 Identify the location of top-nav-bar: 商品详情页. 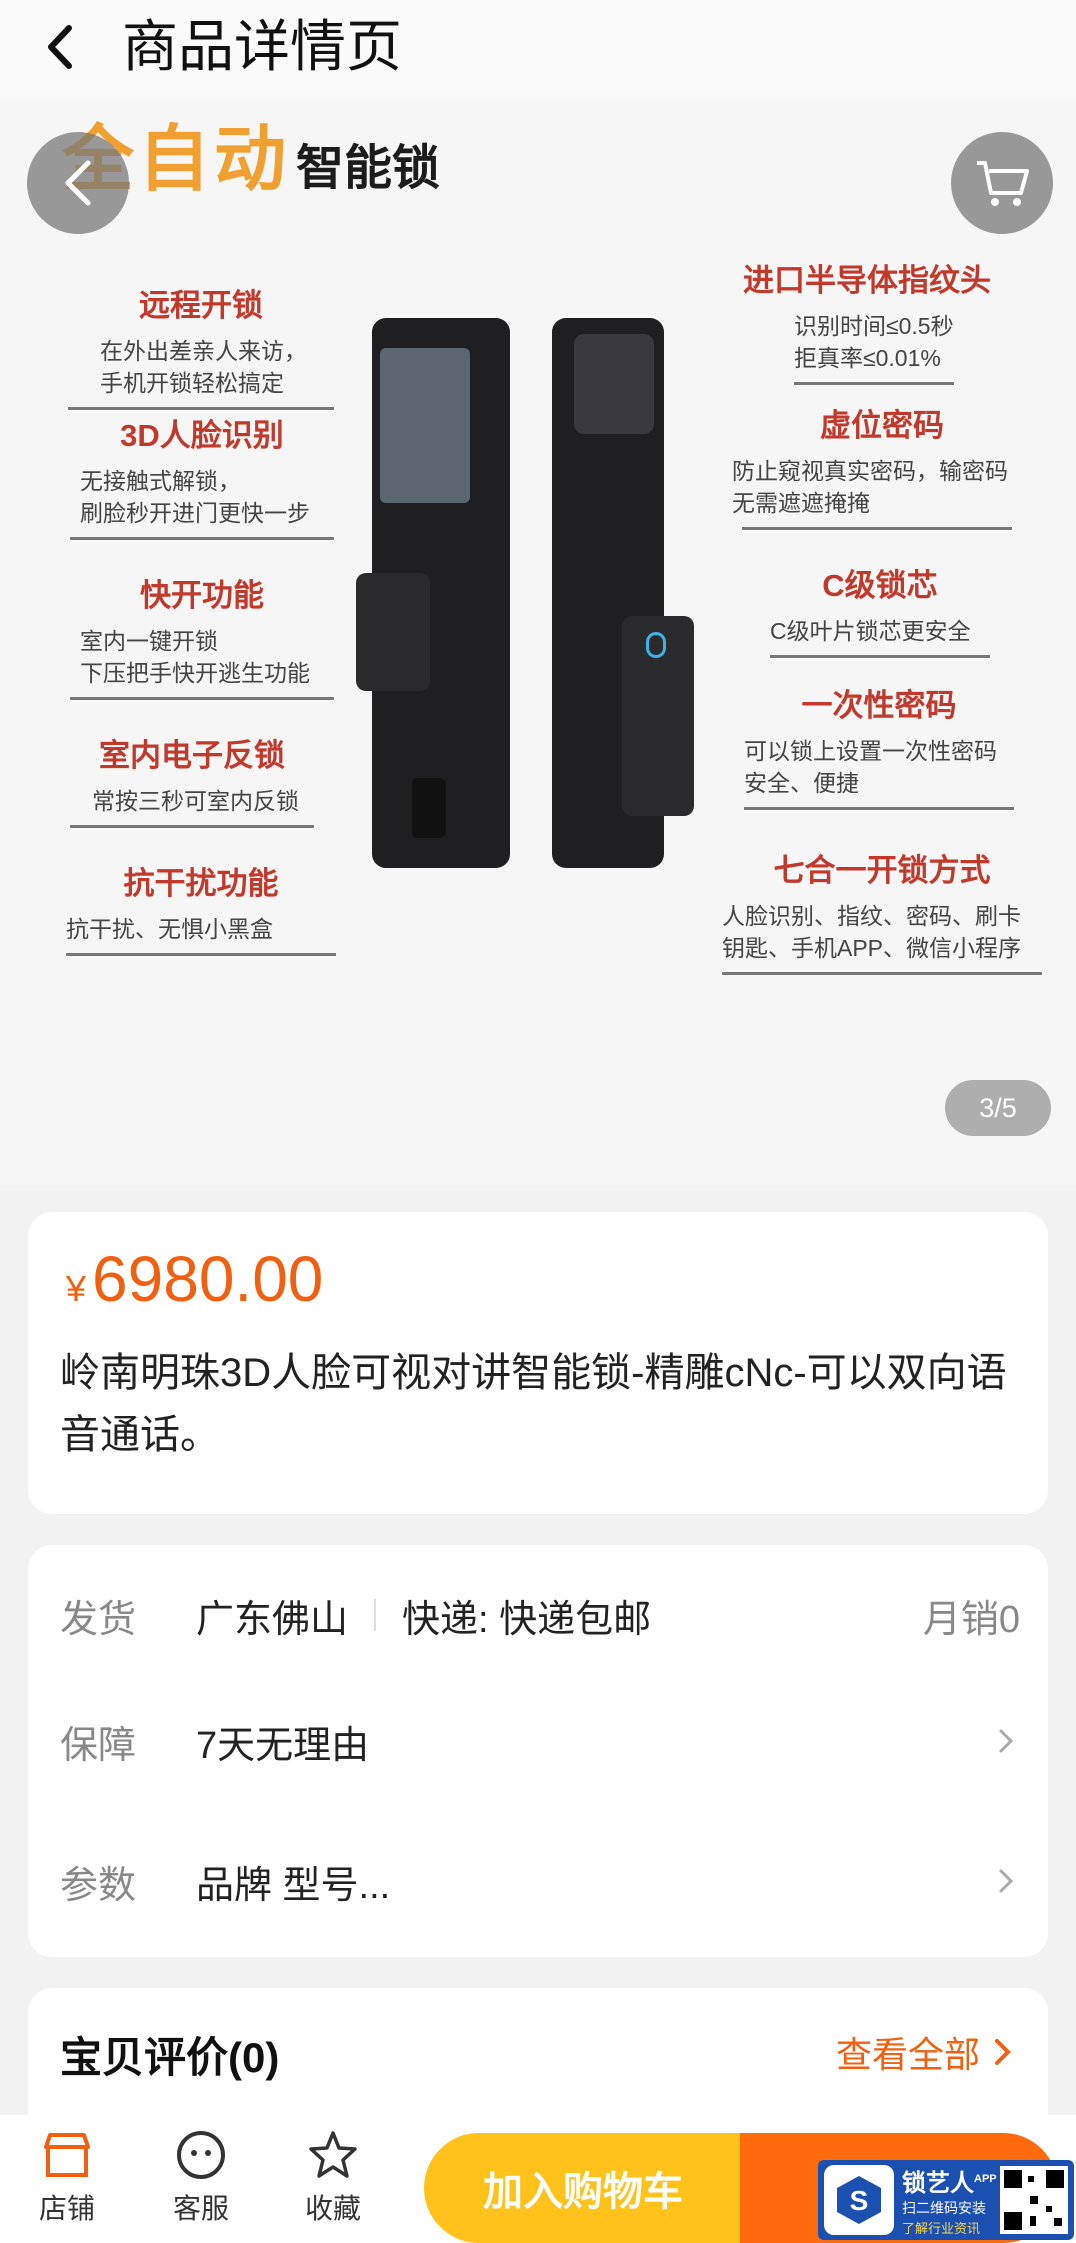
(538, 50).